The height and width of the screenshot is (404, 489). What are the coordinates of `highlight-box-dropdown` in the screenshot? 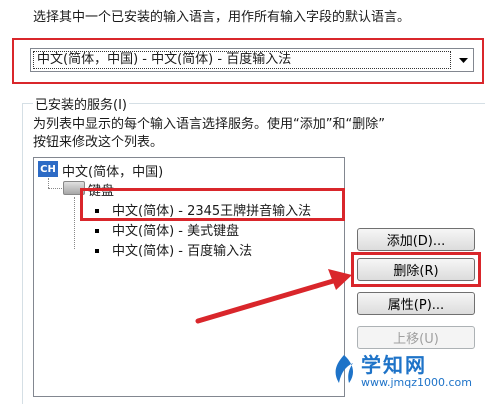 It's located at (248, 61).